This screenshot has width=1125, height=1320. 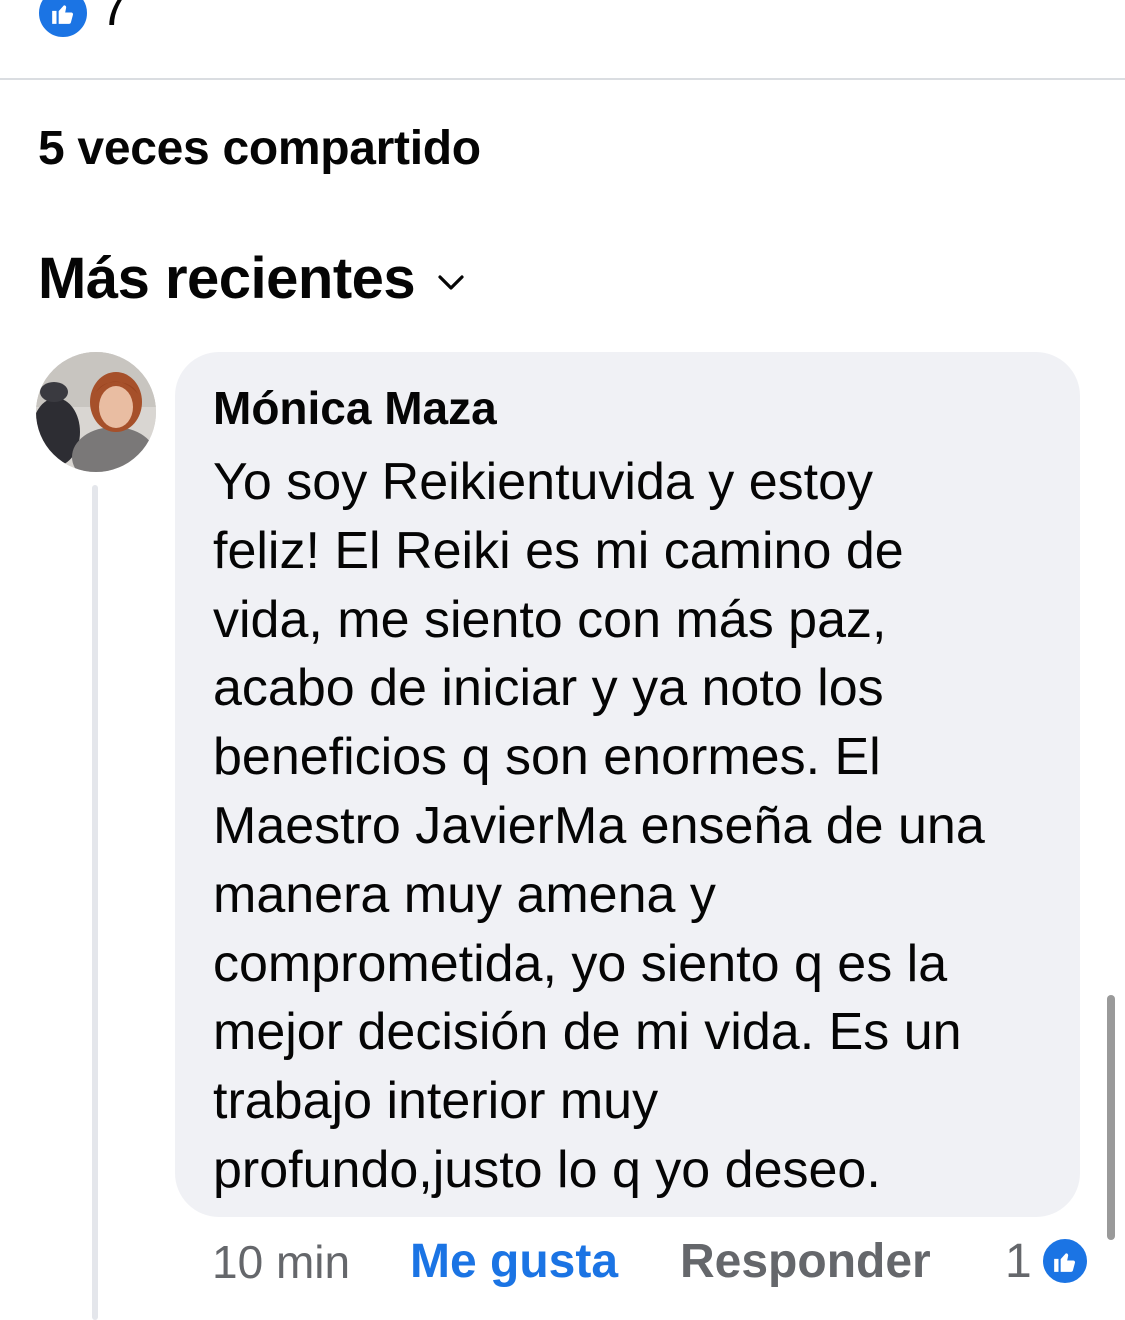 I want to click on sort-selector: Más recientes, so click(x=251, y=279).